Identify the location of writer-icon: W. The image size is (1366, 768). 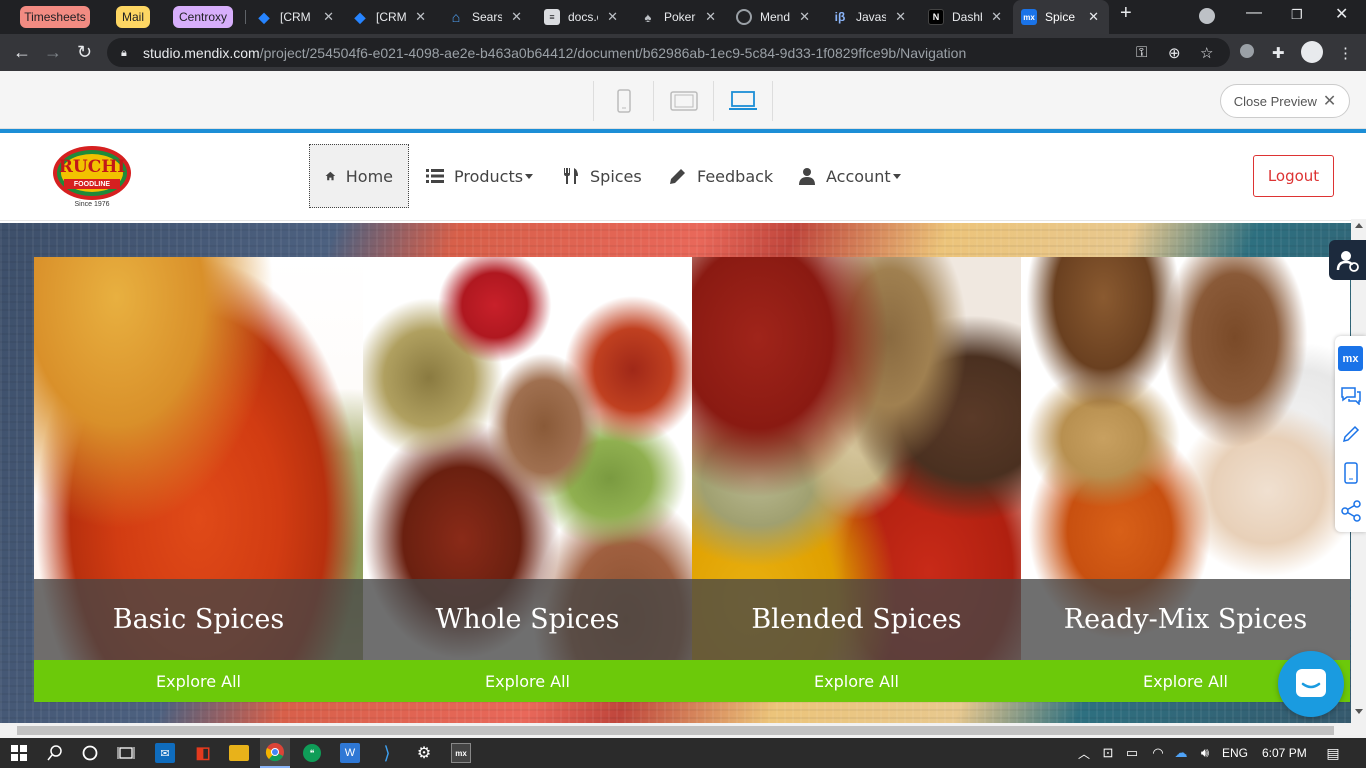
(350, 753).